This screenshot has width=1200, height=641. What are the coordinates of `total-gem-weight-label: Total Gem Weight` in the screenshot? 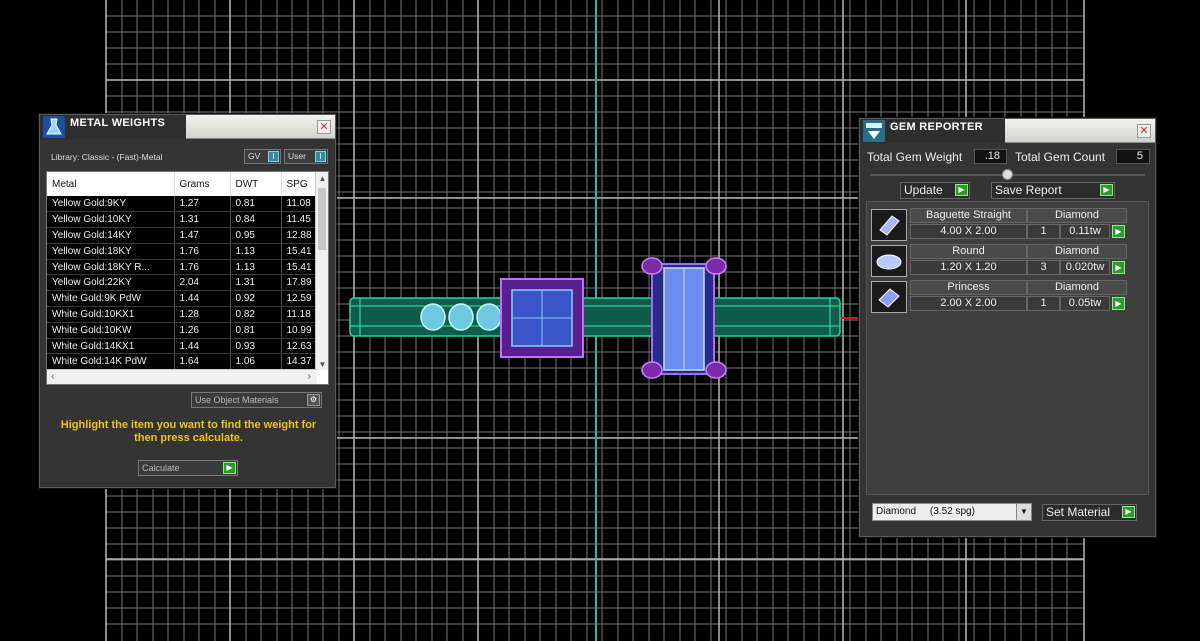 It's located at (915, 157).